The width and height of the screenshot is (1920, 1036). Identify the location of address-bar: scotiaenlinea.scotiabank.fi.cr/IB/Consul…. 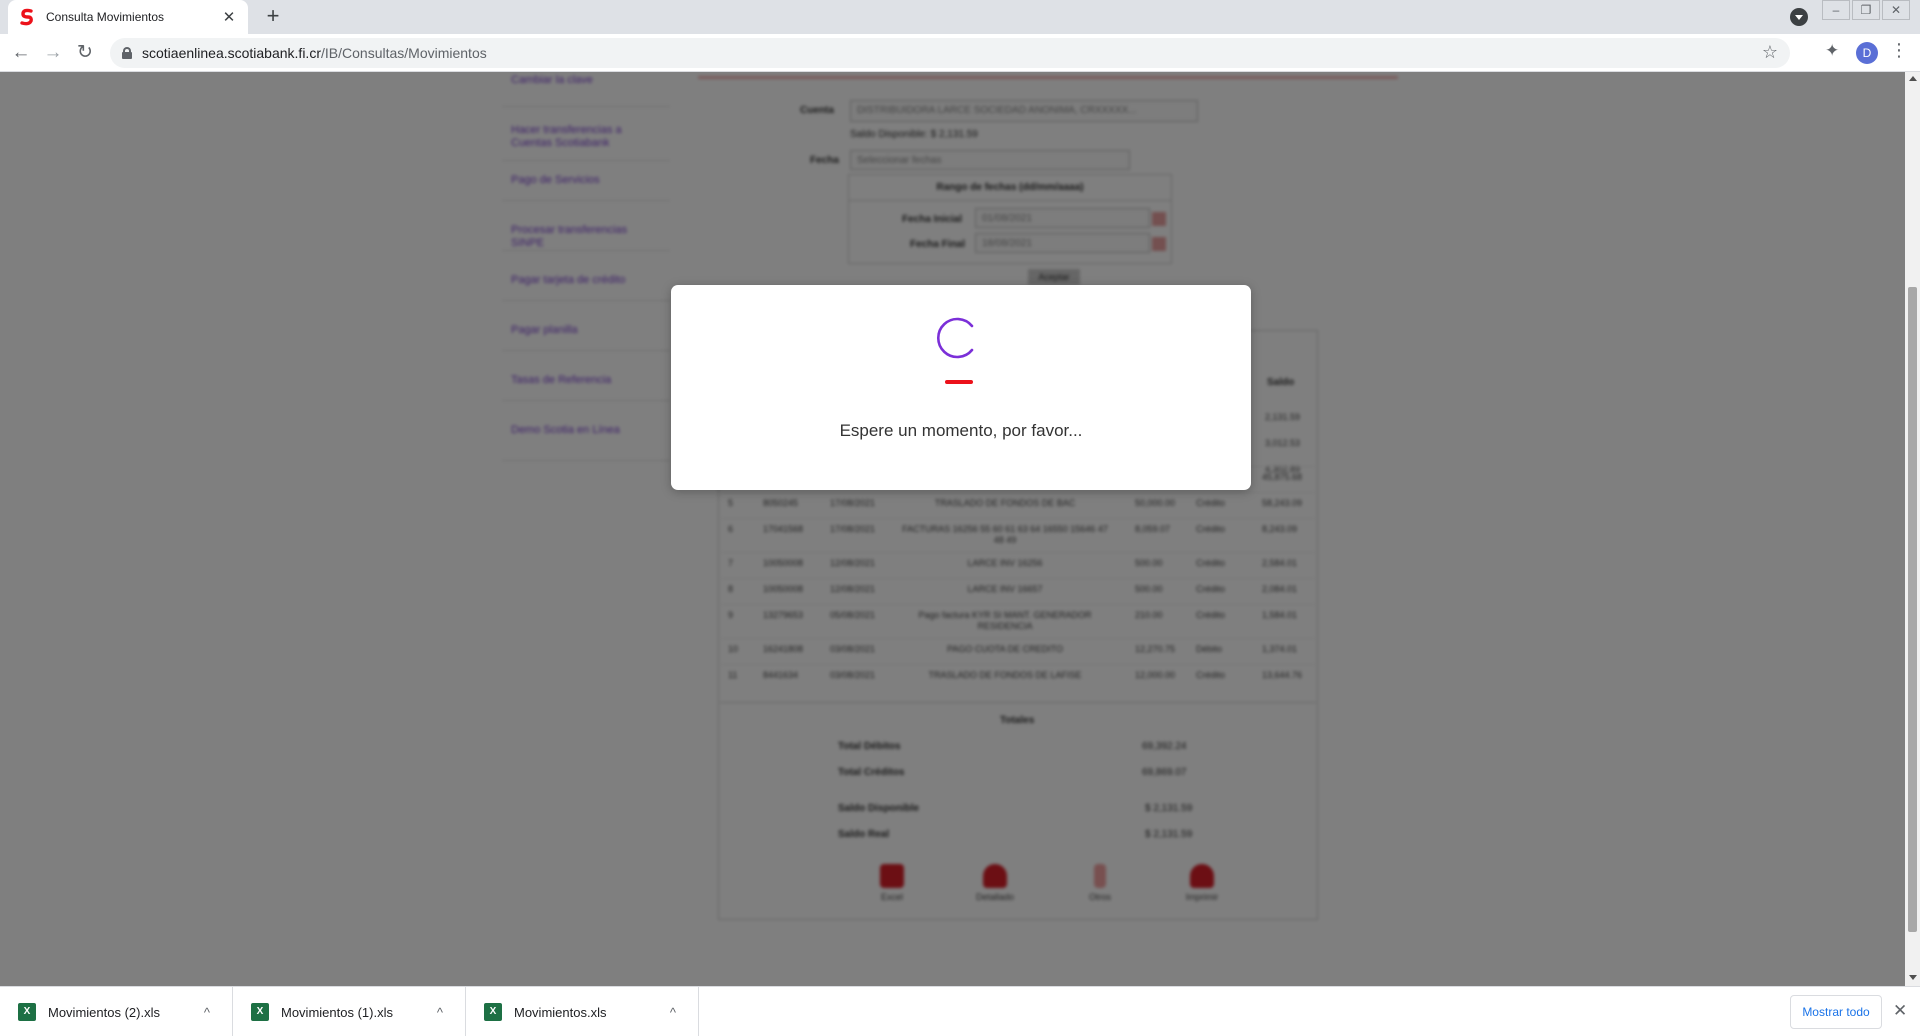
(950, 53).